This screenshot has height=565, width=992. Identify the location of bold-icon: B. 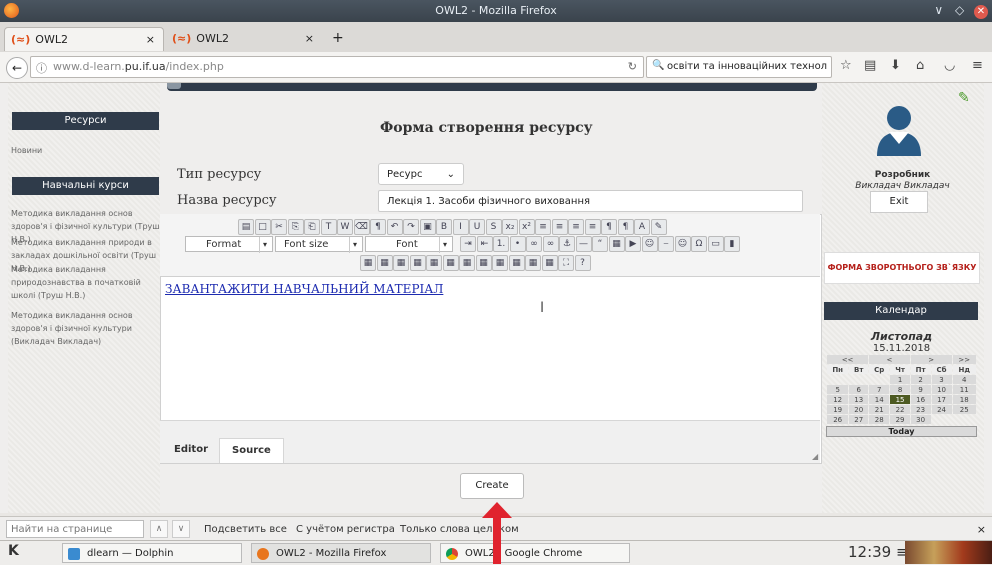
(444, 227).